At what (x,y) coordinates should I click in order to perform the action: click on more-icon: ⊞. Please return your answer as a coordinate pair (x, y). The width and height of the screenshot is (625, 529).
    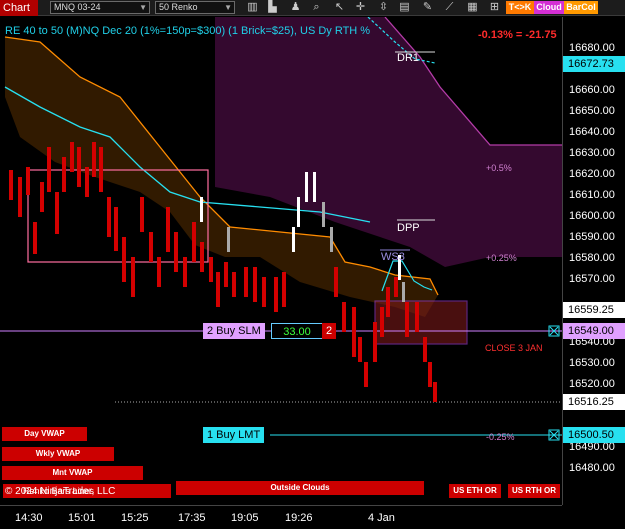
    Looking at the image, I should click on (494, 7).